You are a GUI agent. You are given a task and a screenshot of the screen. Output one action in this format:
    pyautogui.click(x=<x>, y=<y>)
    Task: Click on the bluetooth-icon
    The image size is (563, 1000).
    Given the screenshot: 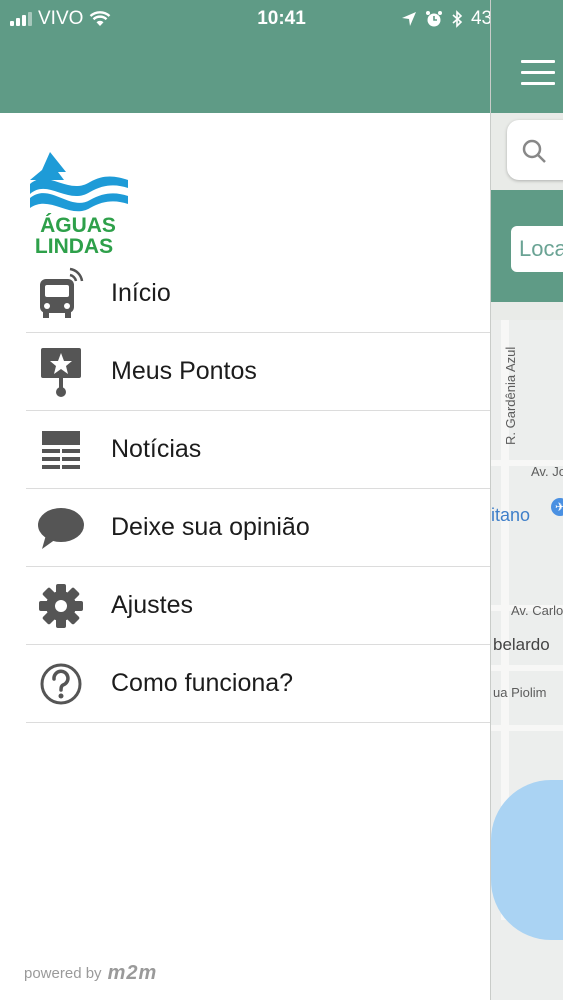 What is the action you would take?
    pyautogui.click(x=457, y=19)
    